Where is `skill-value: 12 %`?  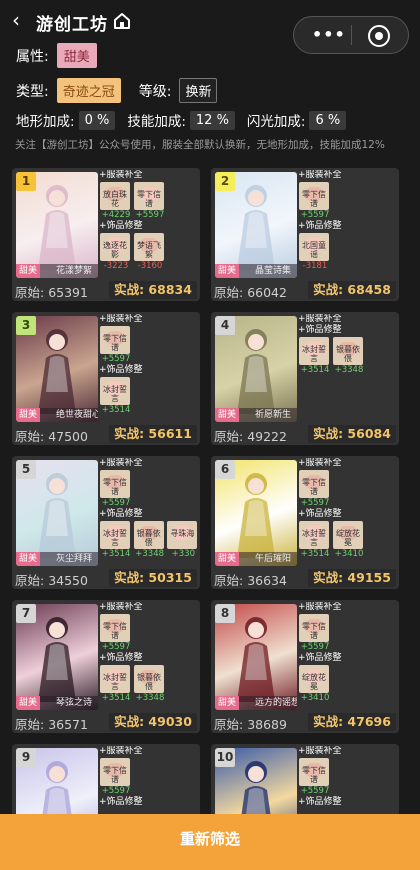
skill-value: 12 % is located at coordinates (212, 120).